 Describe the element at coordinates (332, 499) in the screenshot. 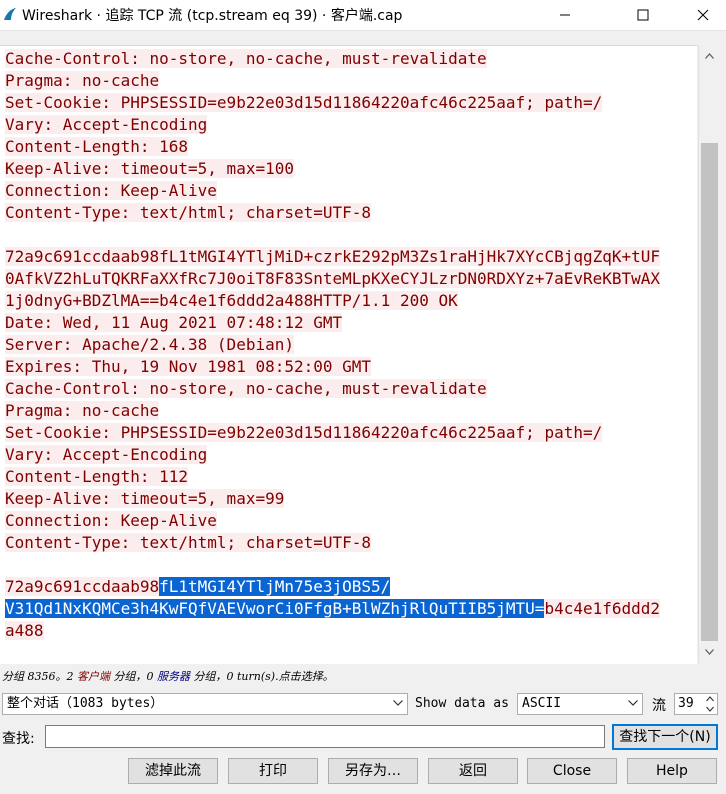

I see `stream-line: Keep-Alive: timeout=5, max=99` at that location.